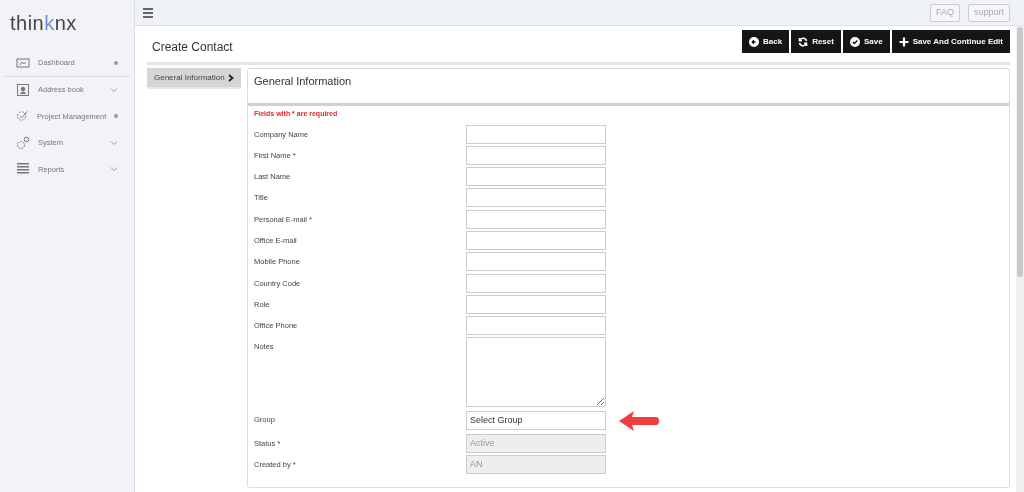  What do you see at coordinates (536, 421) in the screenshot?
I see `group-select: Select Group` at bounding box center [536, 421].